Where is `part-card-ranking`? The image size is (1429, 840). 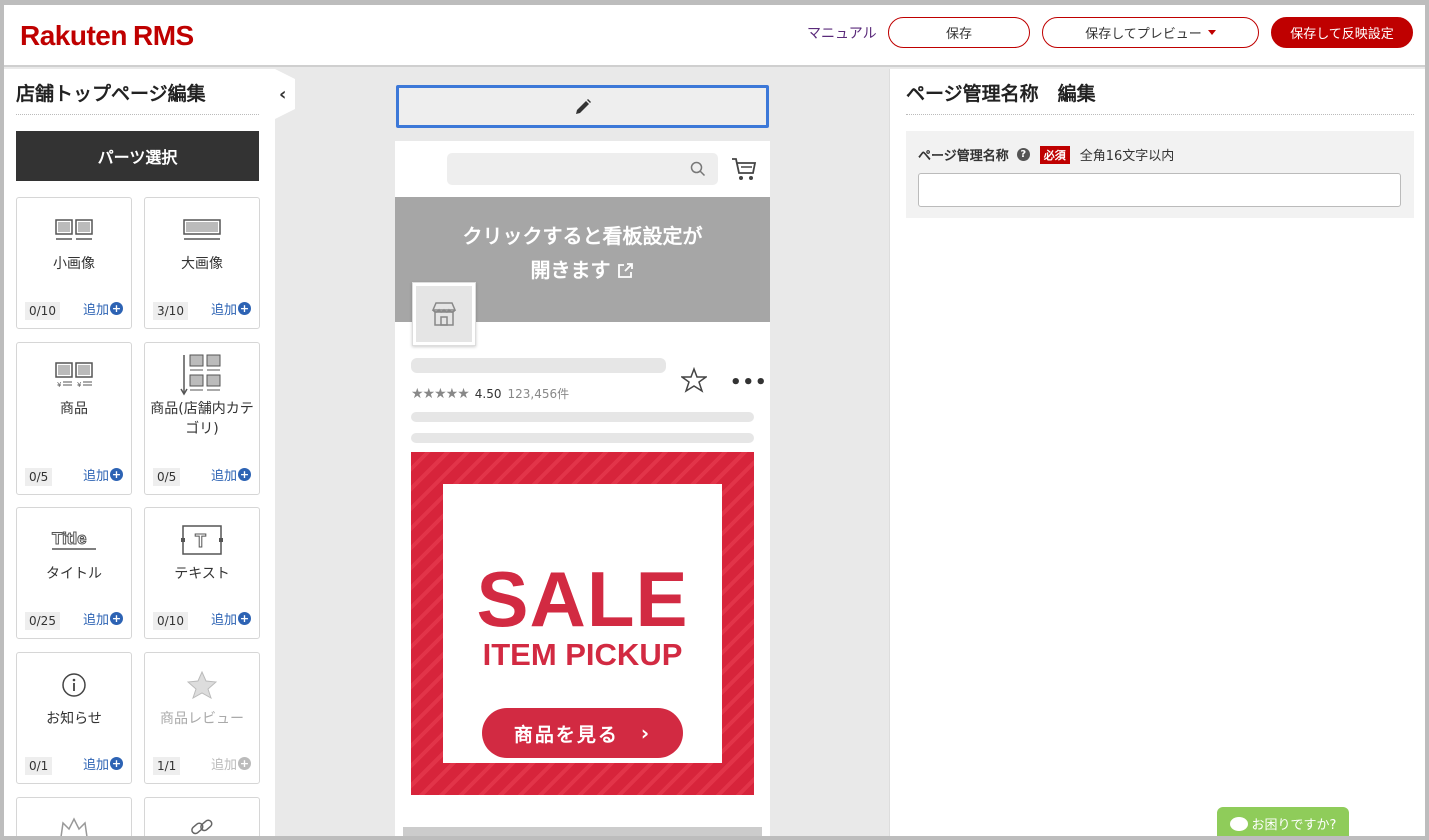 part-card-ranking is located at coordinates (74, 818).